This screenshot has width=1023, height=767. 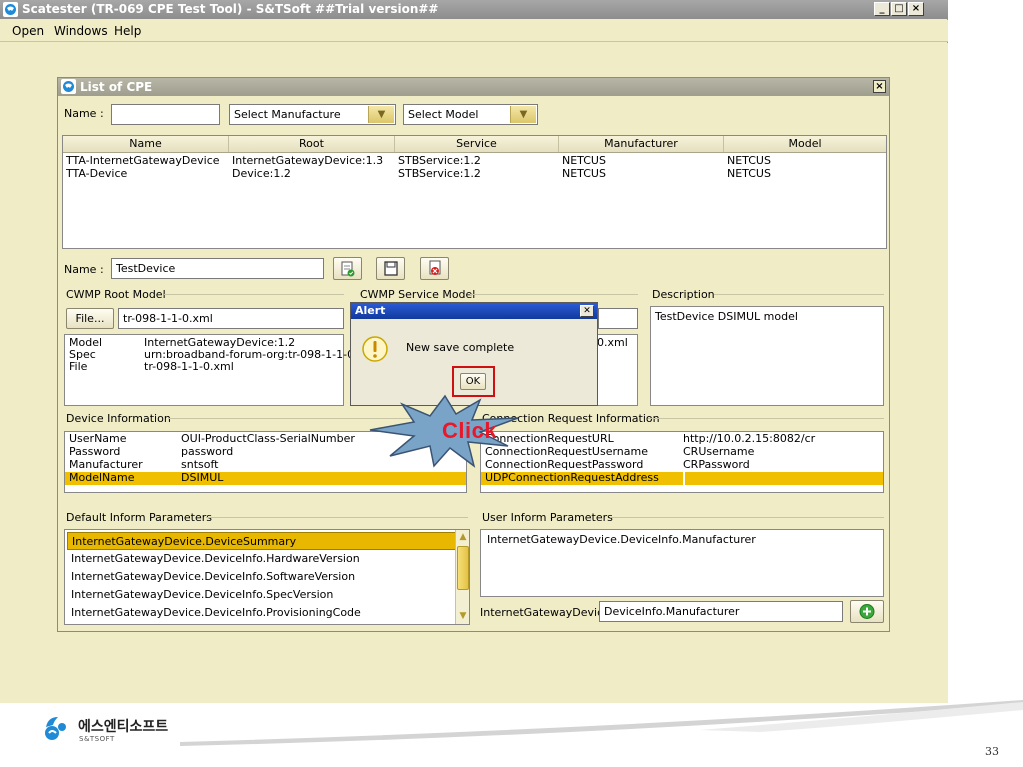 What do you see at coordinates (805, 144) in the screenshot?
I see `column-header-model: Model` at bounding box center [805, 144].